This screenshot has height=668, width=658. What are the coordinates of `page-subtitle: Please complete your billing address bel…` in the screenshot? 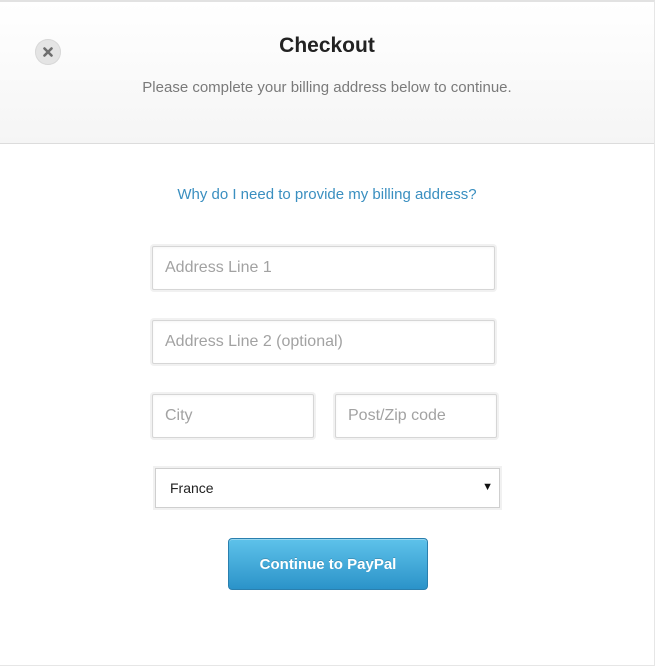 It's located at (327, 87).